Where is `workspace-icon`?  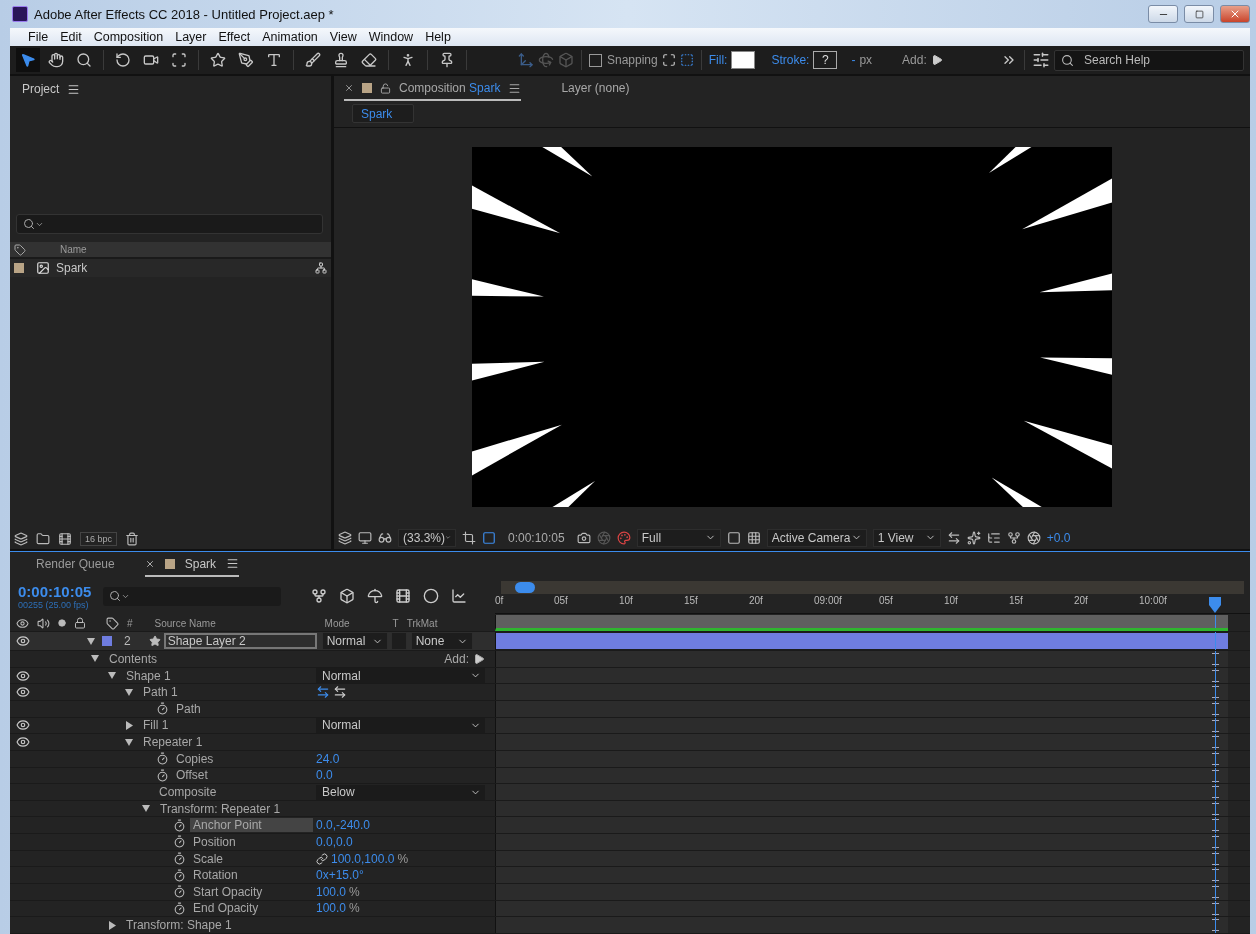 workspace-icon is located at coordinates (1041, 60).